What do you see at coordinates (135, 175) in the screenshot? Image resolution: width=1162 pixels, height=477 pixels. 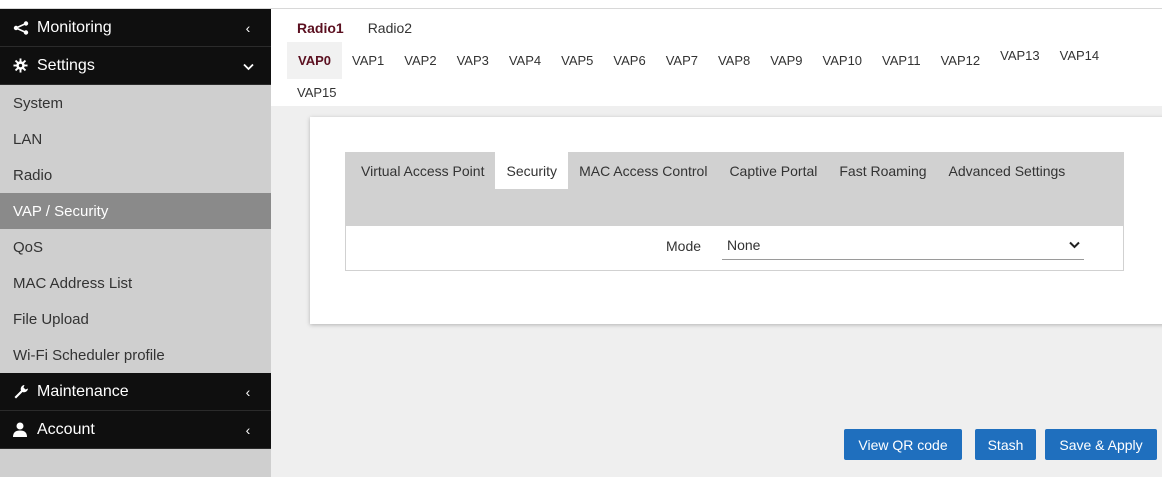 I see `sidebar-item-radio: Radio` at bounding box center [135, 175].